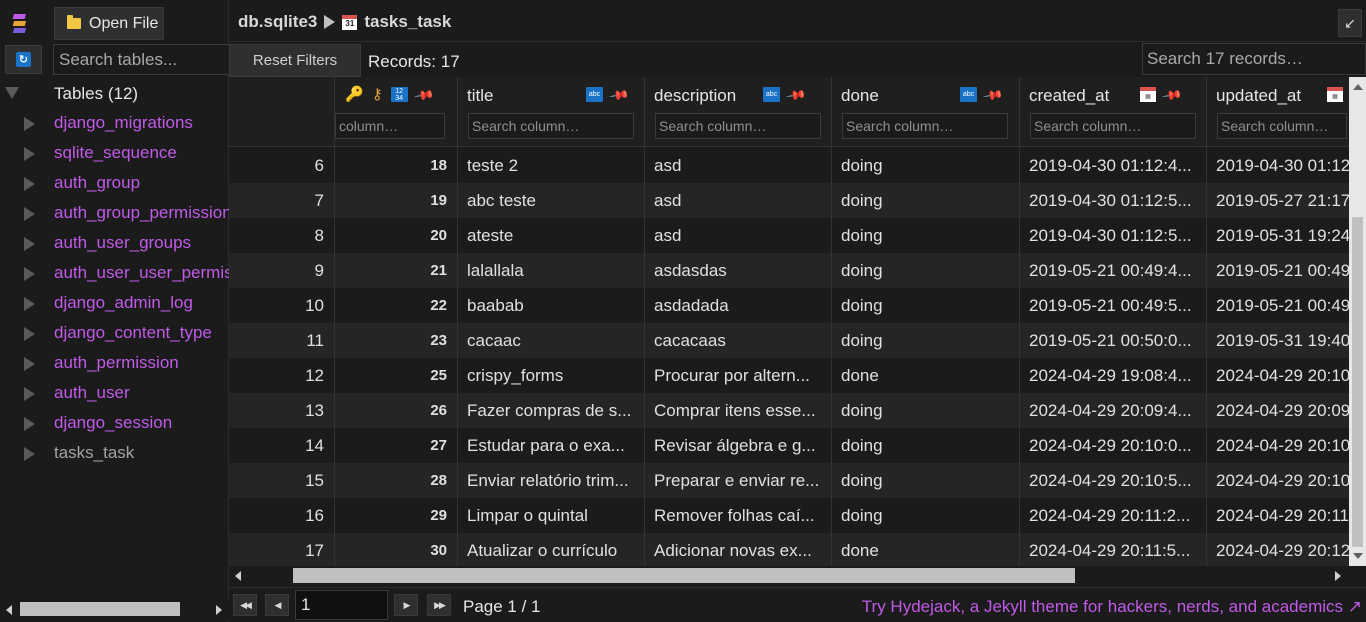 Image resolution: width=1366 pixels, height=622 pixels. Describe the element at coordinates (1254, 59) in the screenshot. I see `records-search-input` at that location.